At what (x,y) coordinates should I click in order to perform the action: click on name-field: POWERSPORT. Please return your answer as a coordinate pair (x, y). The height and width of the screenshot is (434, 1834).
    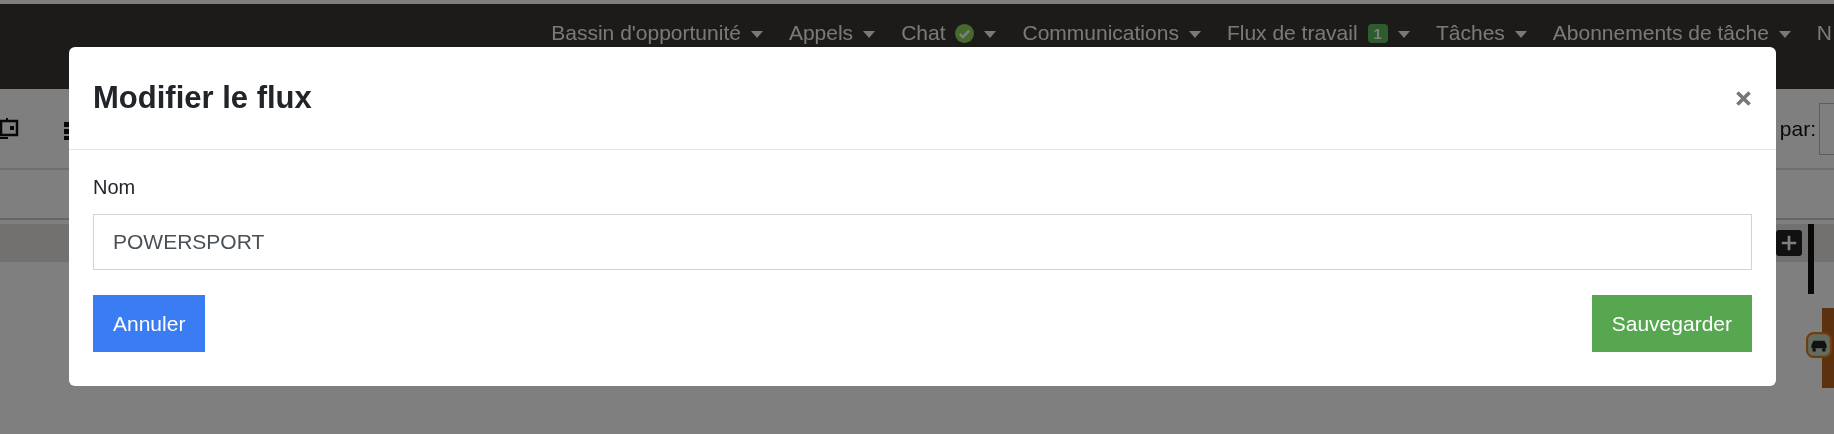
    Looking at the image, I should click on (922, 242).